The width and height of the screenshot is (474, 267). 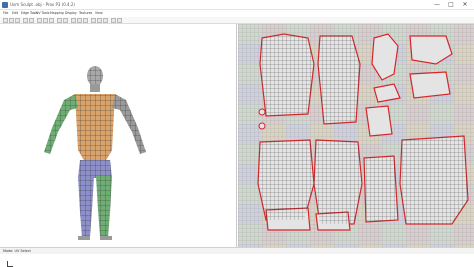 What do you see at coordinates (95, 153) in the screenshot?
I see `figure-wireframe` at bounding box center [95, 153].